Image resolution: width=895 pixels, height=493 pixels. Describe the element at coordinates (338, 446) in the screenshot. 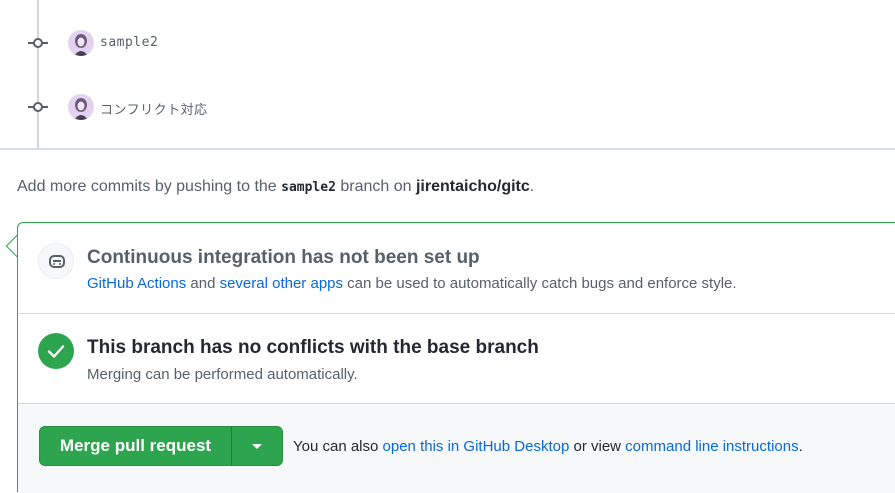

I see `merge-alt-text-1: You can also` at that location.